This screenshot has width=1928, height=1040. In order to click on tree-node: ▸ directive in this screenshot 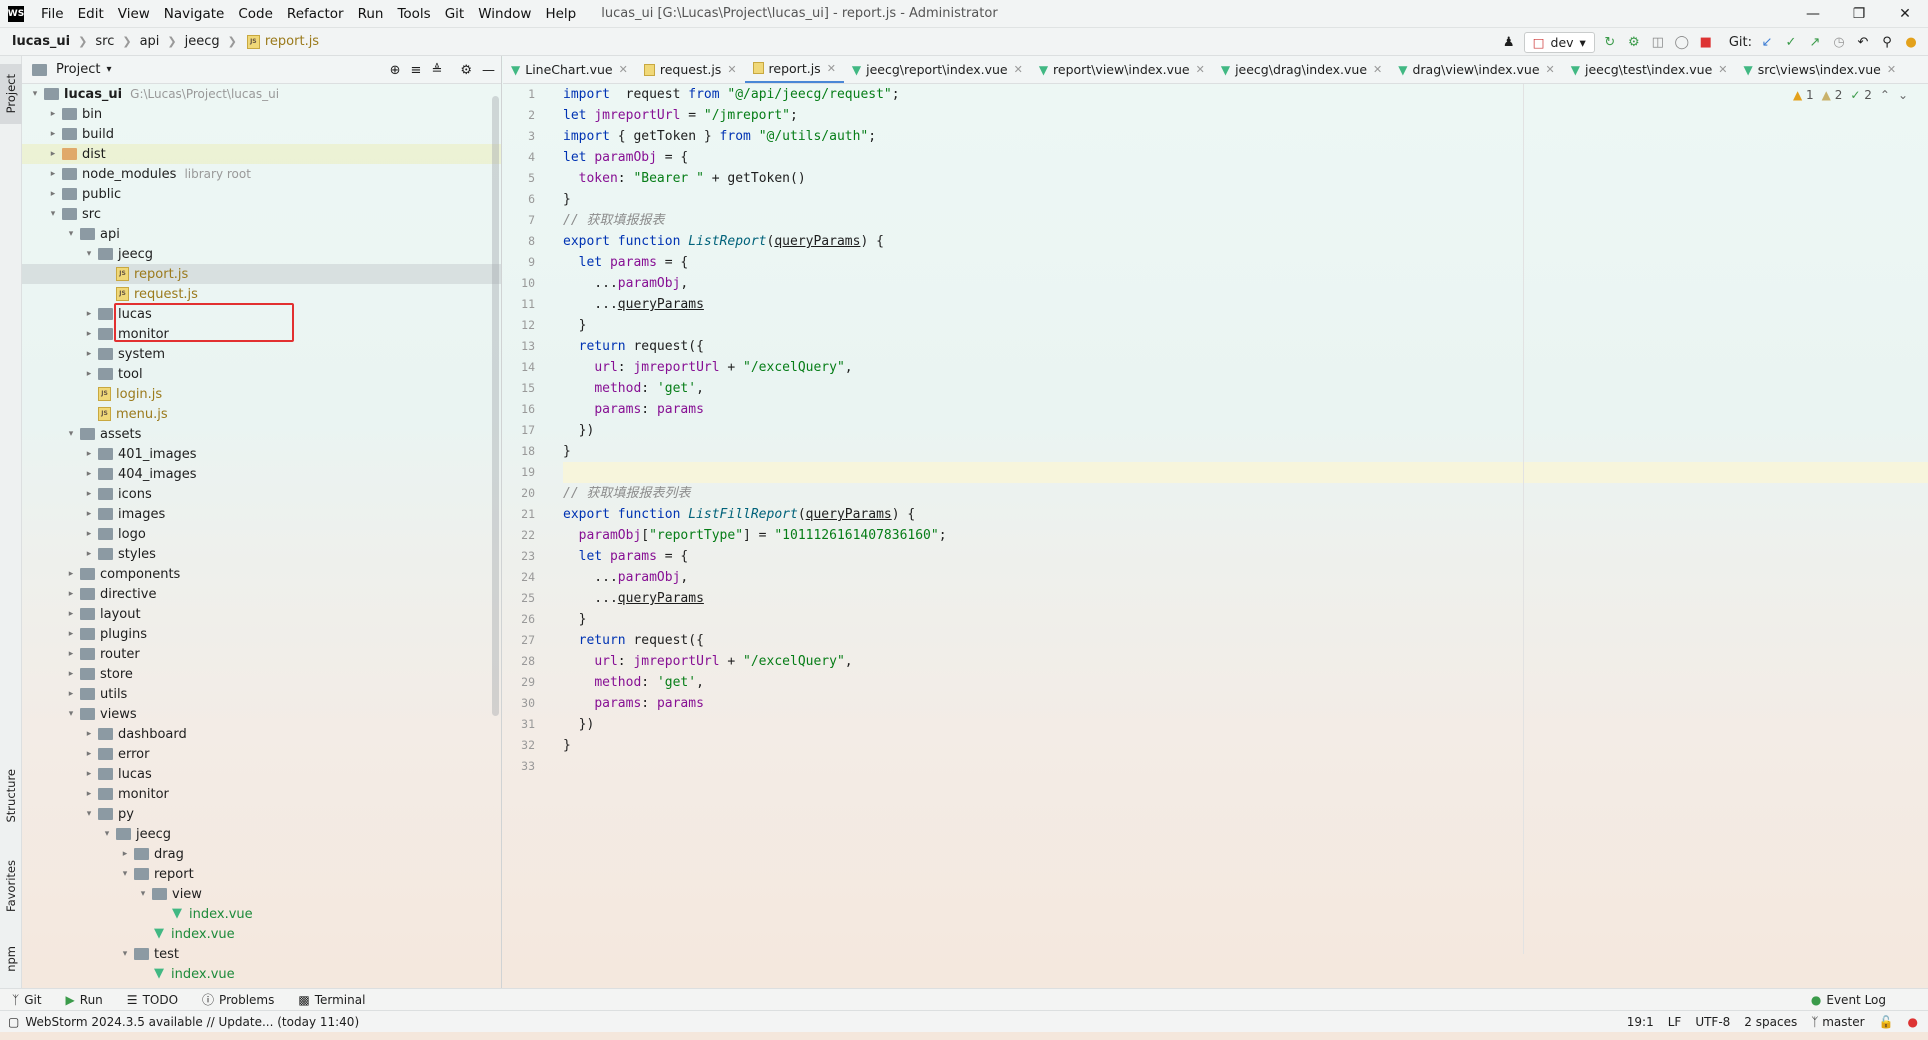, I will do `click(261, 594)`.